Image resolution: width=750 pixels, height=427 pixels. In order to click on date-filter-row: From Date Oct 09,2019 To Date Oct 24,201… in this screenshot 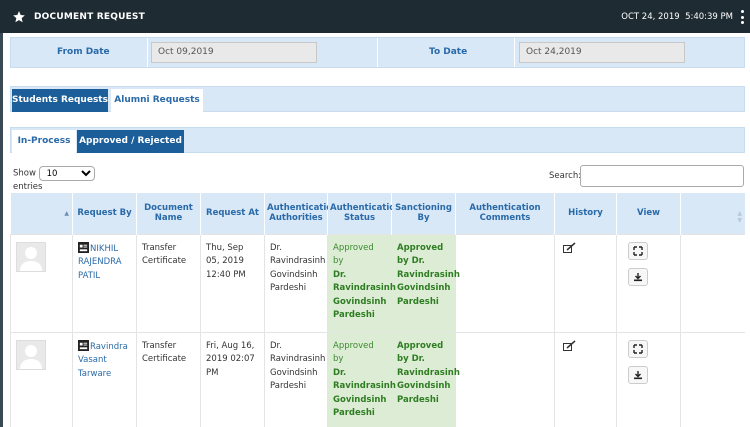, I will do `click(377, 52)`.